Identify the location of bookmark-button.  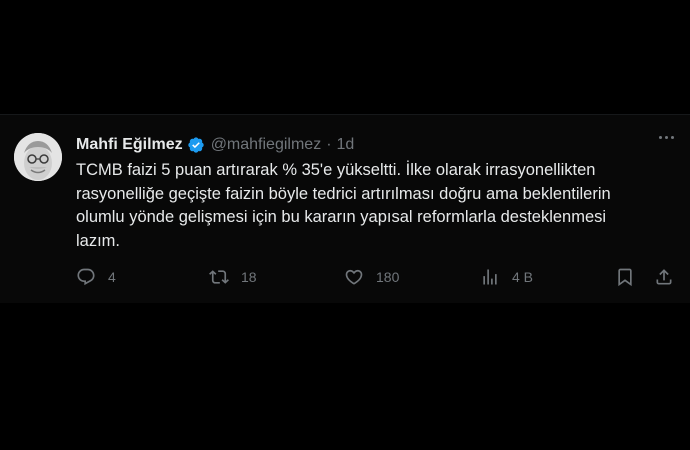
(625, 277).